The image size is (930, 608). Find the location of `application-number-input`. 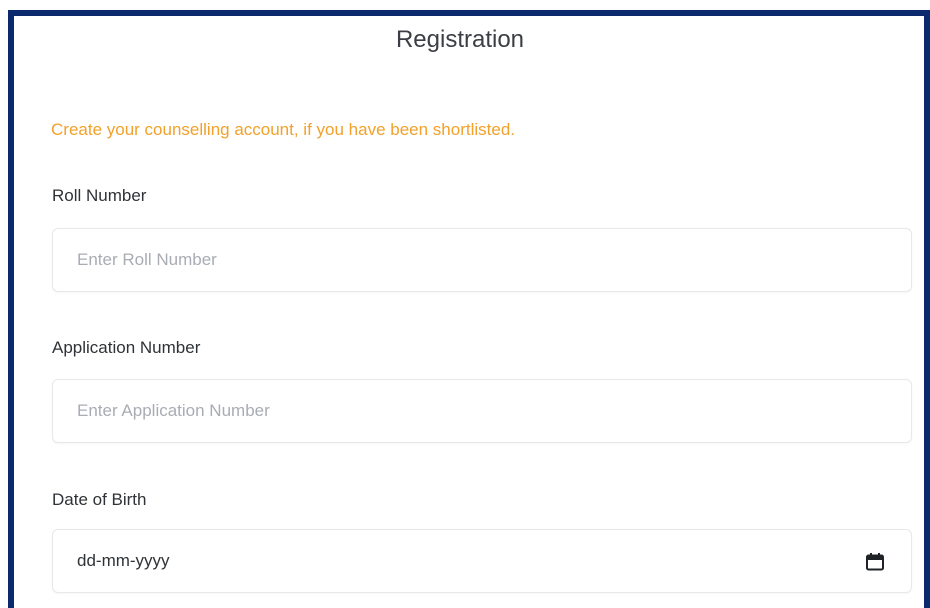

application-number-input is located at coordinates (445, 411).